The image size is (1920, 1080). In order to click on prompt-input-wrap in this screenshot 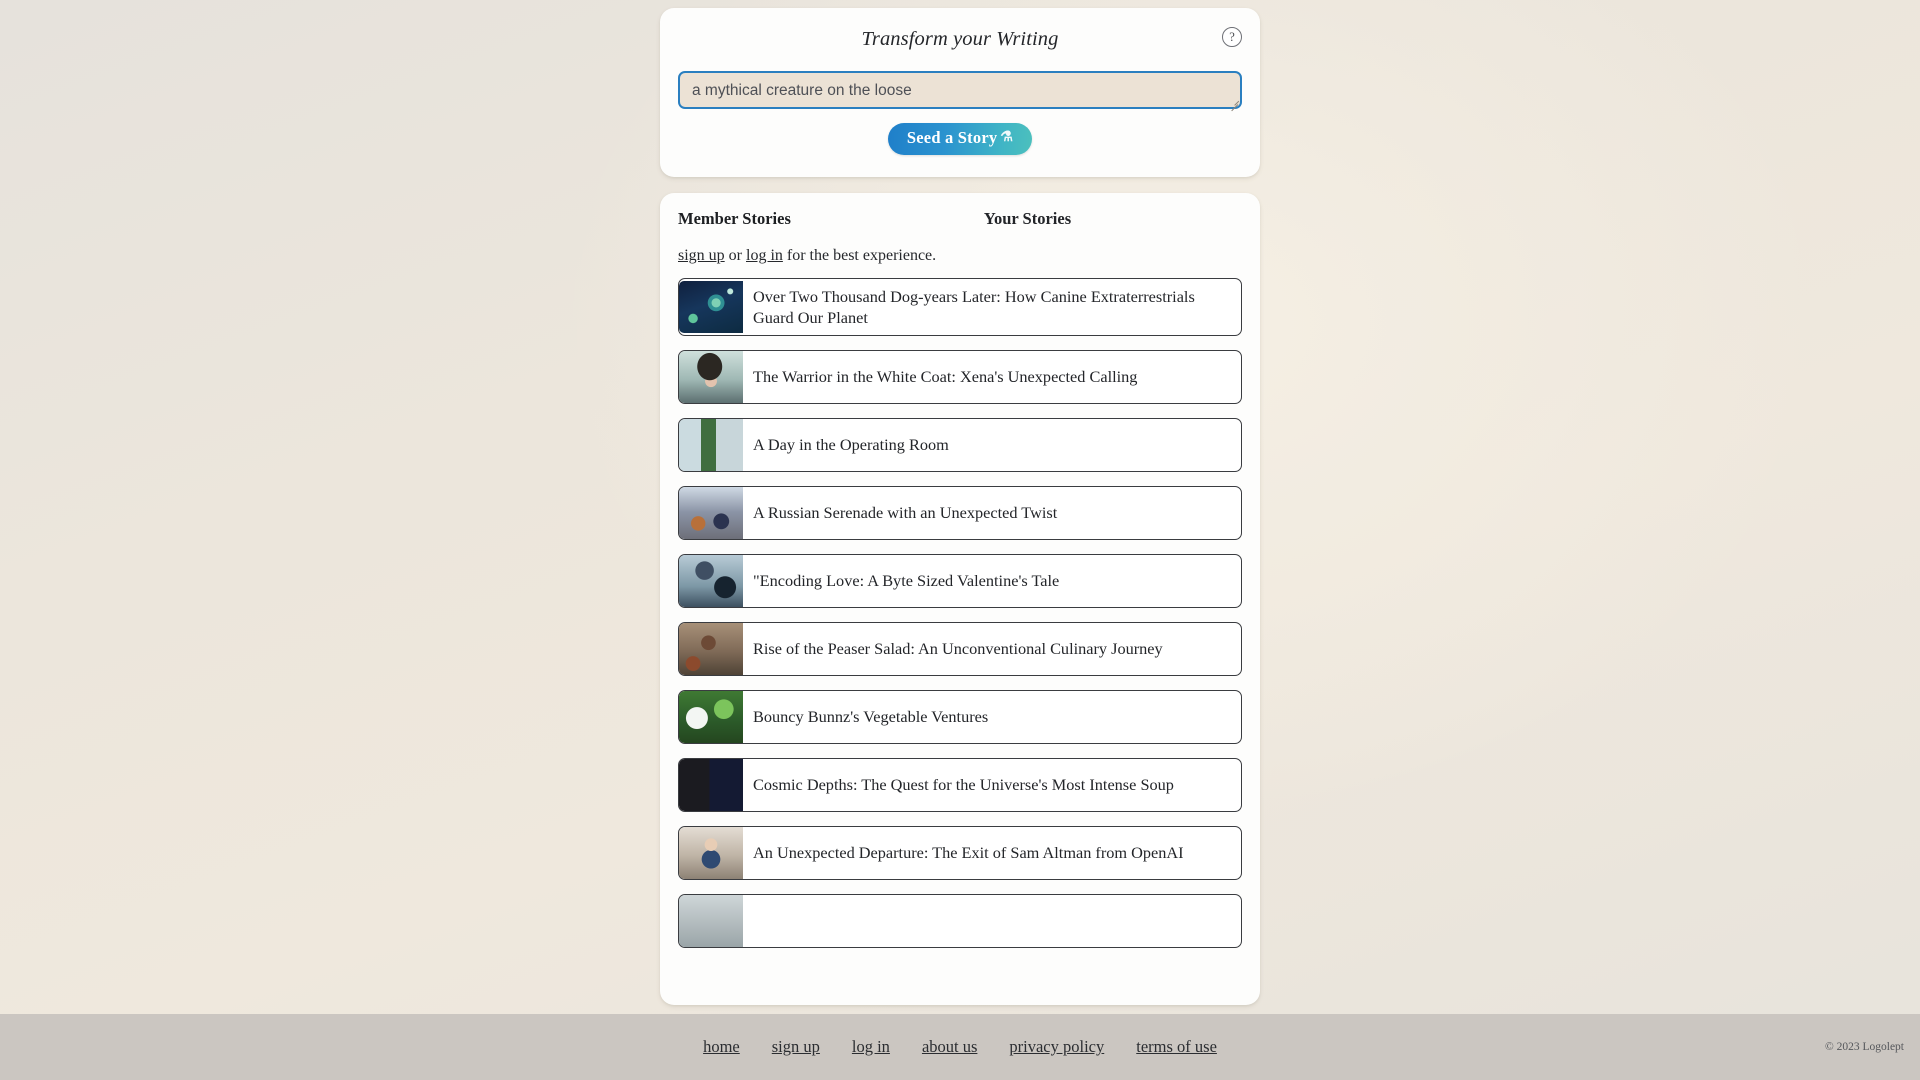, I will do `click(960, 91)`.